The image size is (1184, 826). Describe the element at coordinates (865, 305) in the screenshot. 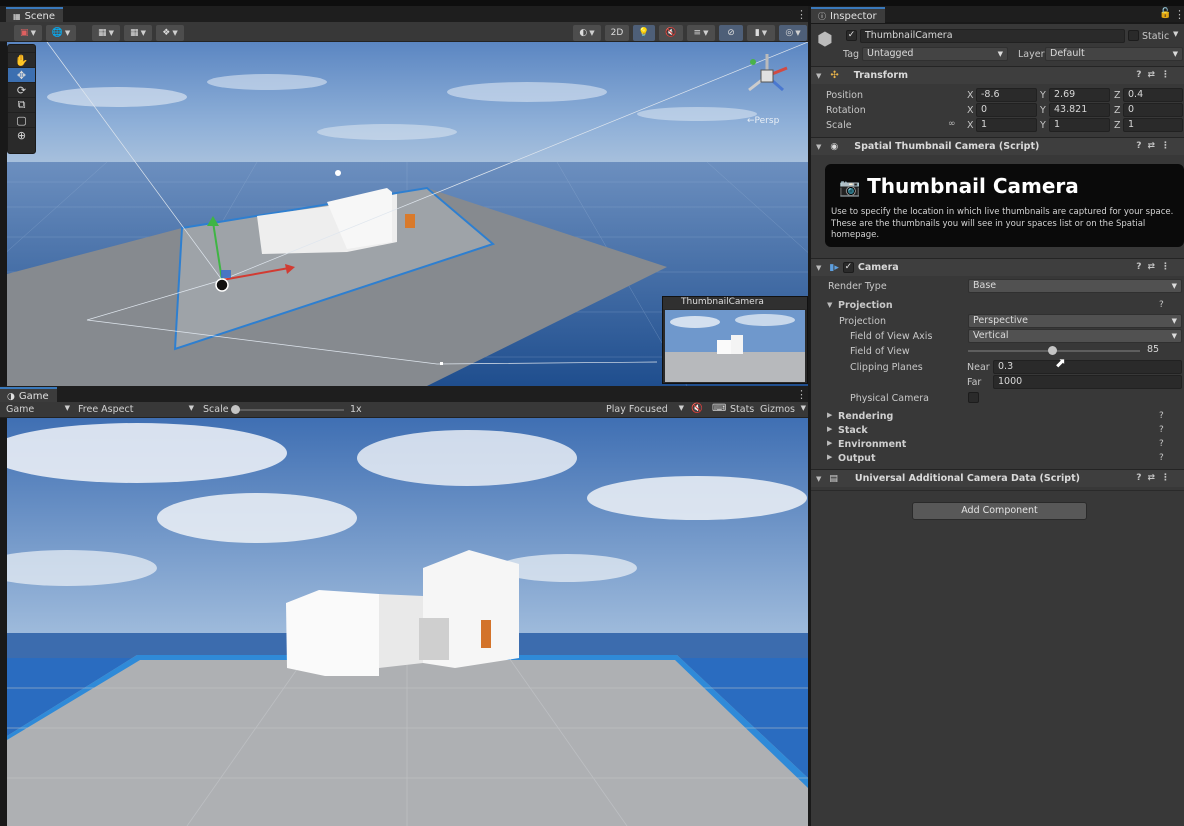

I see `projection-section-label: Projection` at that location.